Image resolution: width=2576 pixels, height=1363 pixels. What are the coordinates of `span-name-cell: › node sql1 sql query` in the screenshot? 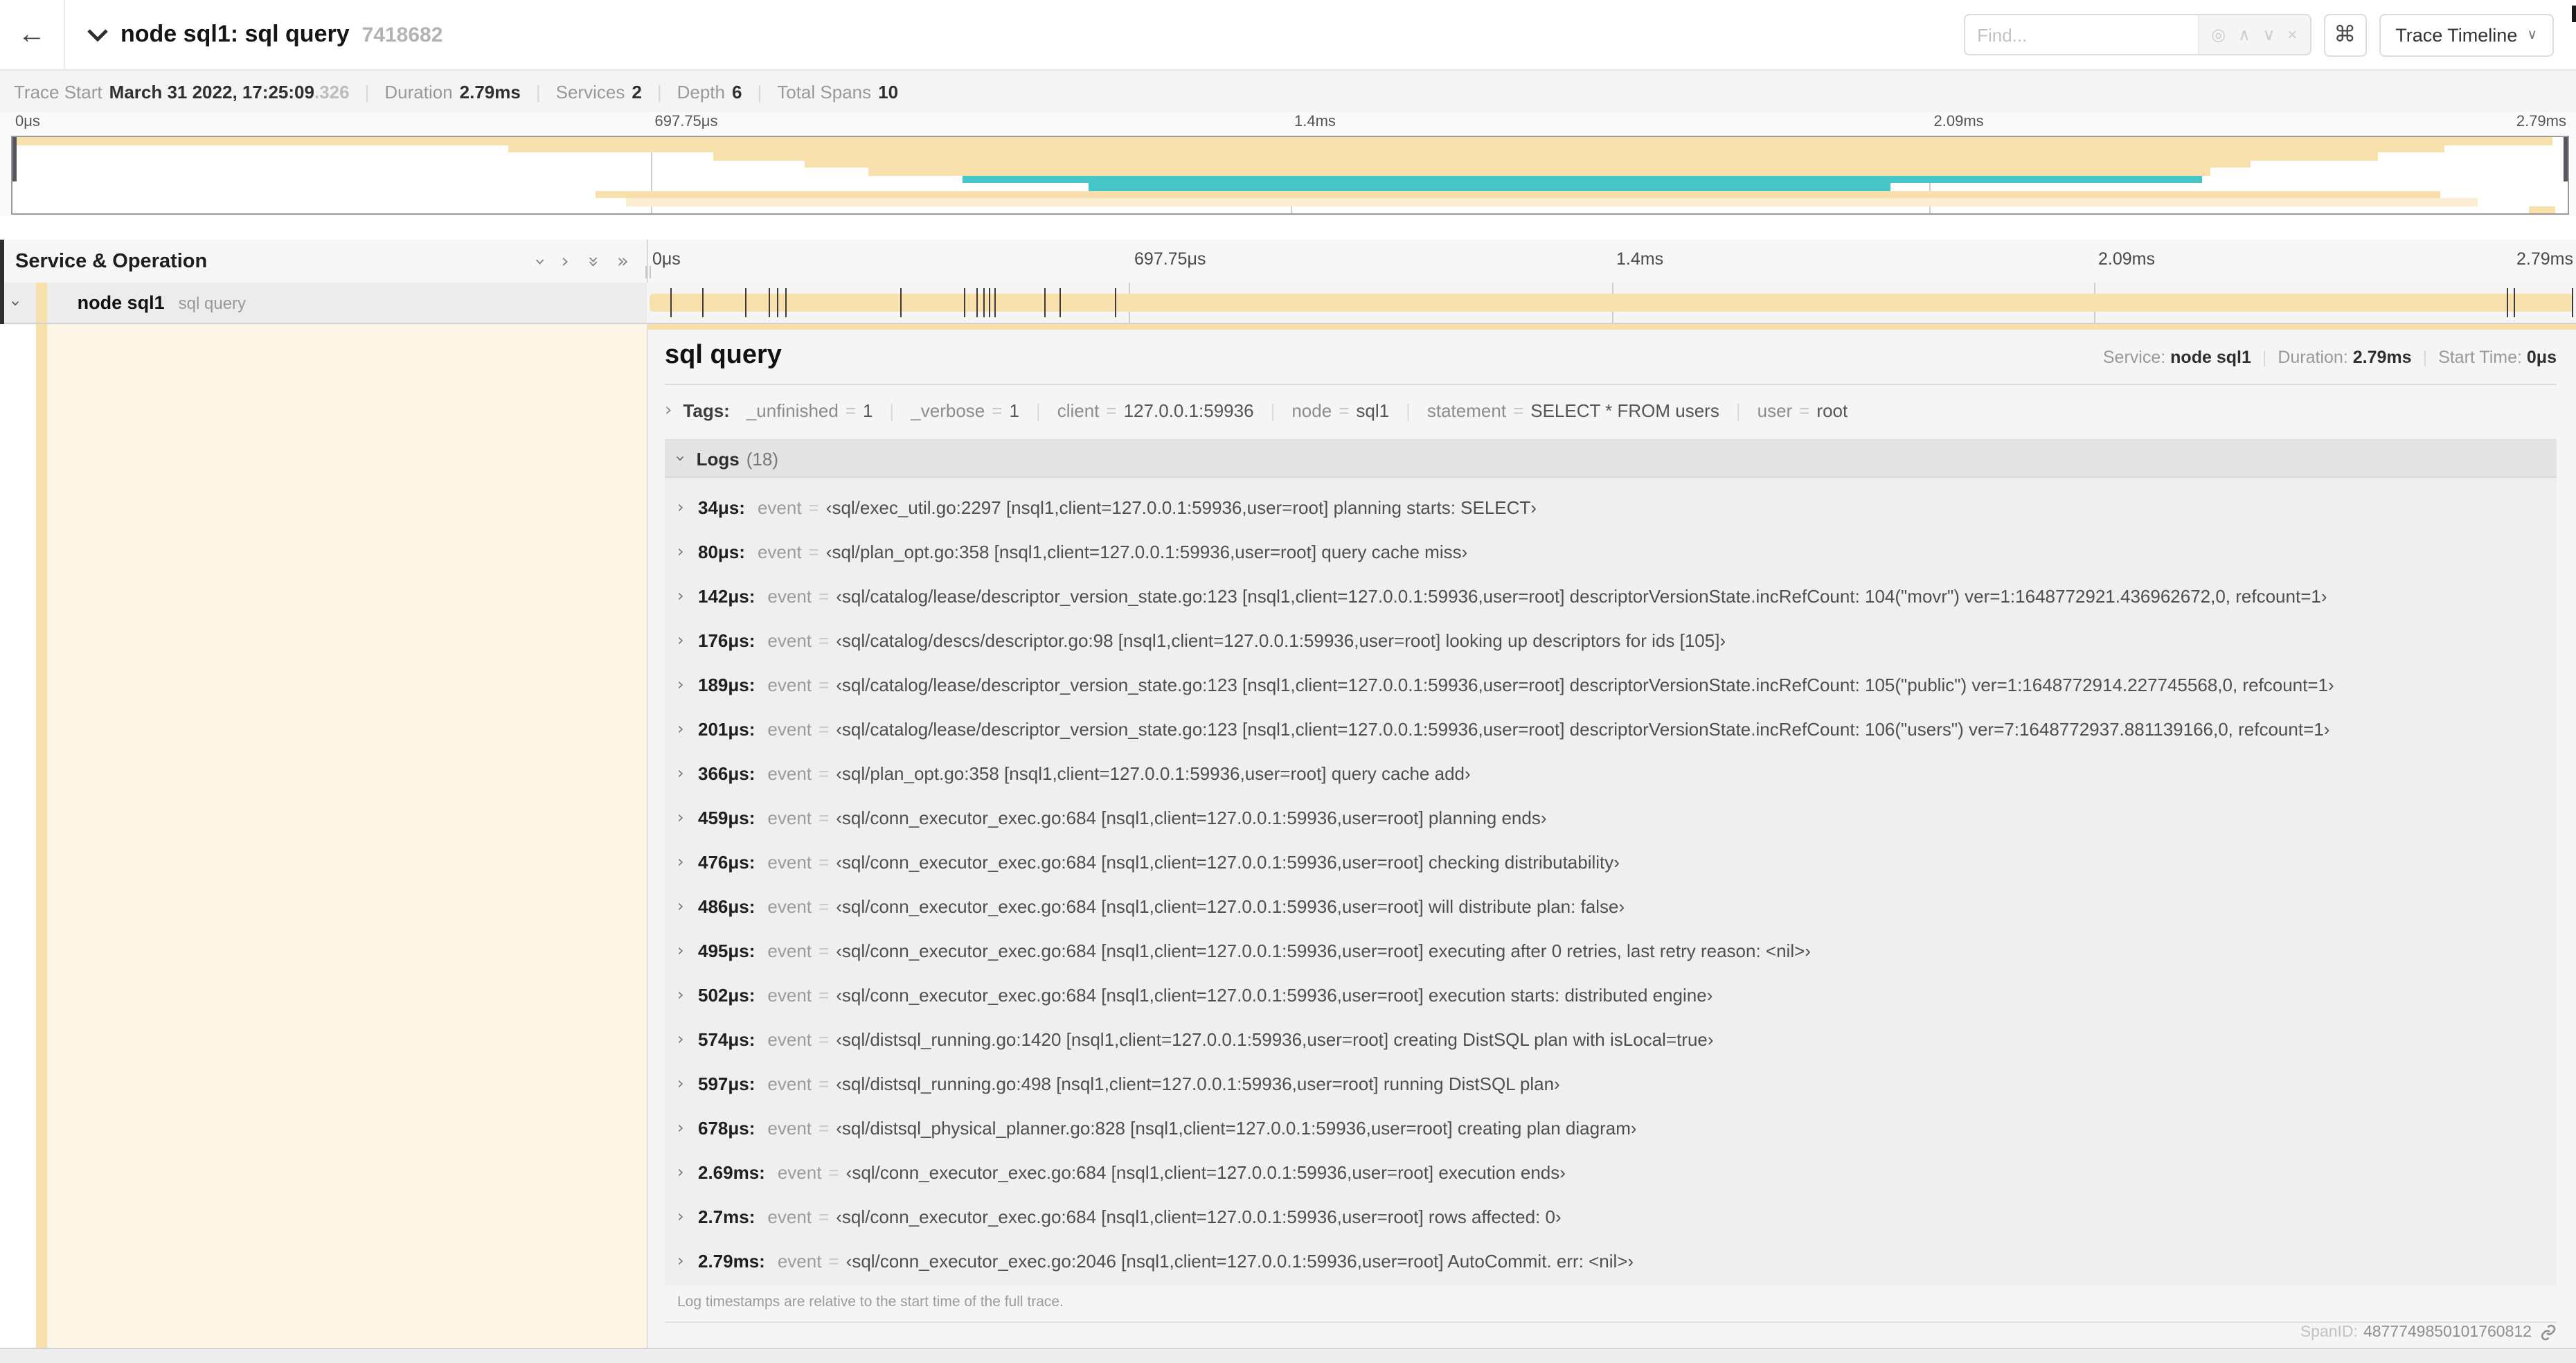 It's located at (323, 303).